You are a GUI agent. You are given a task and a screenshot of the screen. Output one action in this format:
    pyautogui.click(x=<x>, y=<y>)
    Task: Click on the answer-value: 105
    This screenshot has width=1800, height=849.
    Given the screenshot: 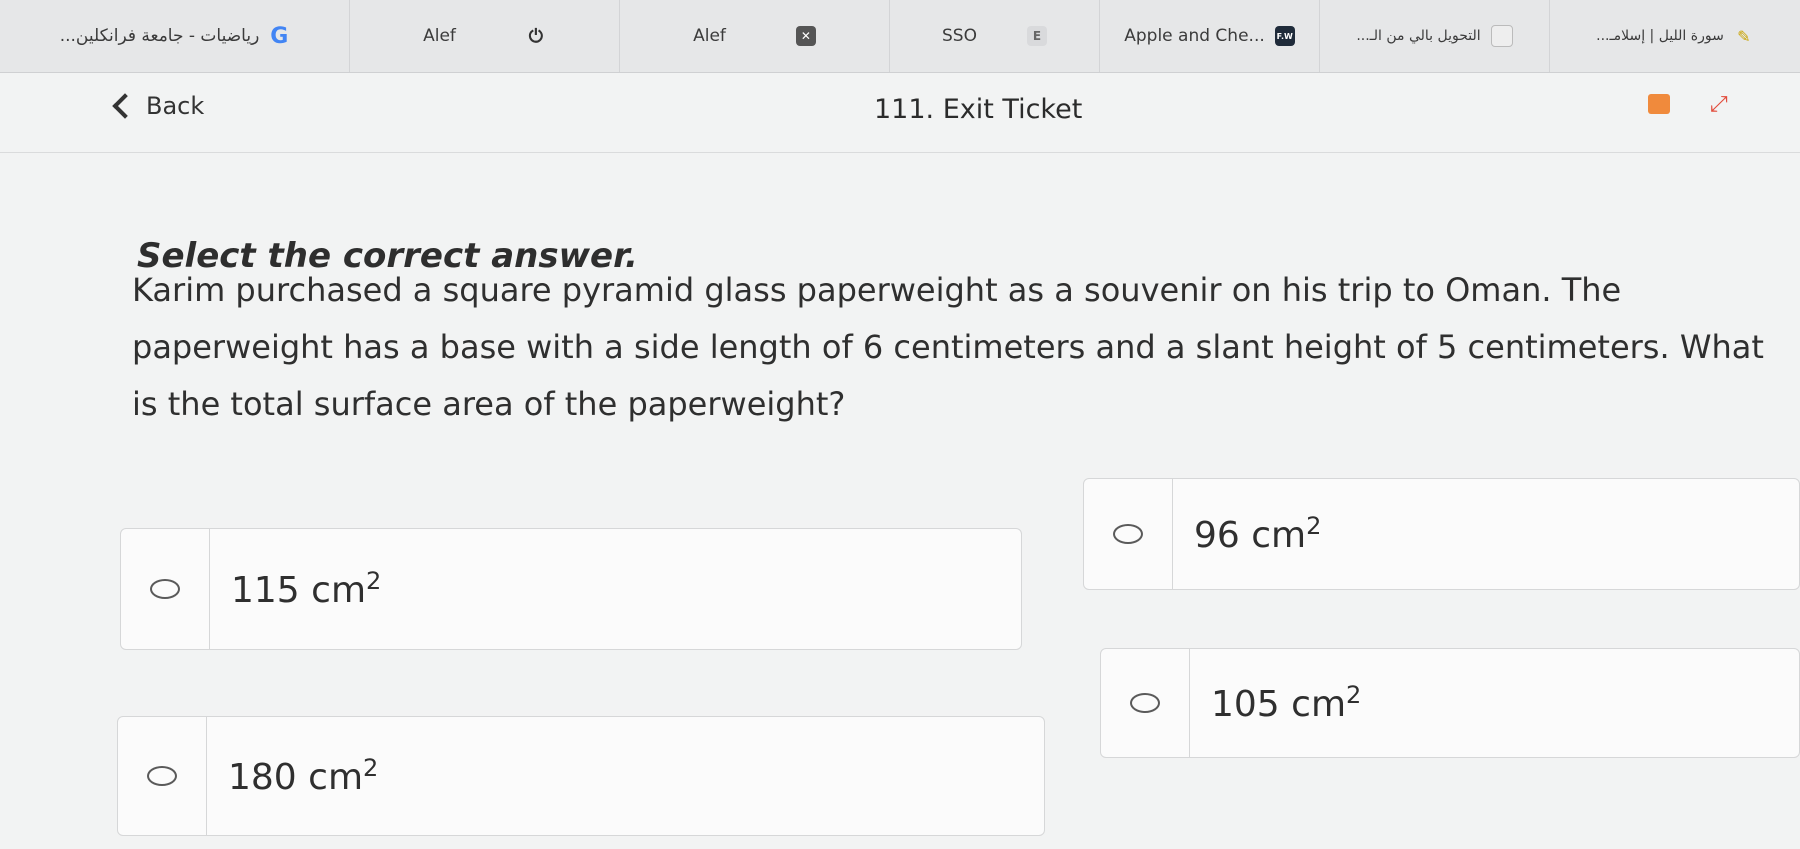 What is the action you would take?
    pyautogui.click(x=1245, y=704)
    